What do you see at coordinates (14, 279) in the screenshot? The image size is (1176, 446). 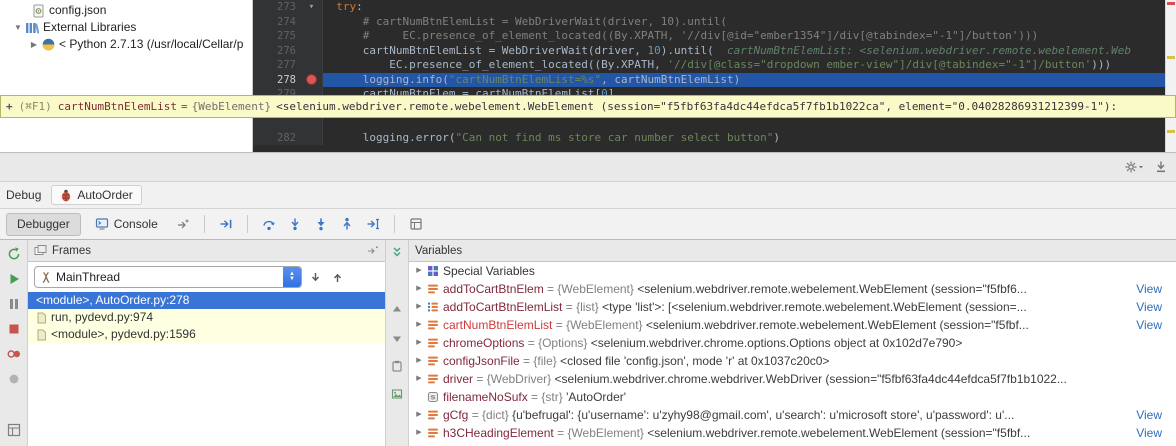 I see `resume-button` at bounding box center [14, 279].